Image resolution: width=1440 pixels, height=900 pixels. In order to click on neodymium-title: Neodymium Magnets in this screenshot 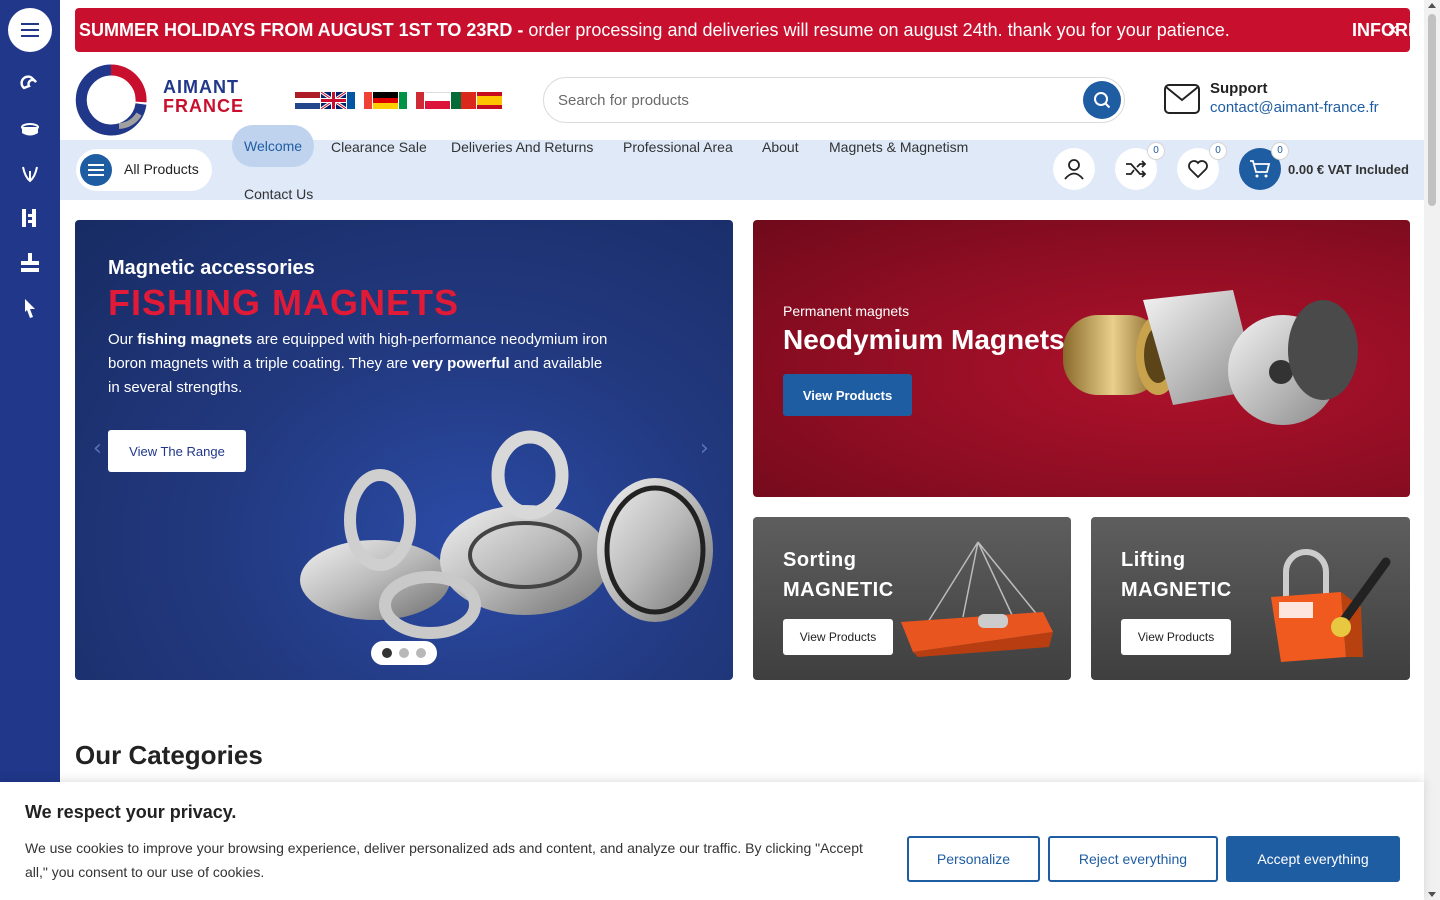, I will do `click(924, 339)`.